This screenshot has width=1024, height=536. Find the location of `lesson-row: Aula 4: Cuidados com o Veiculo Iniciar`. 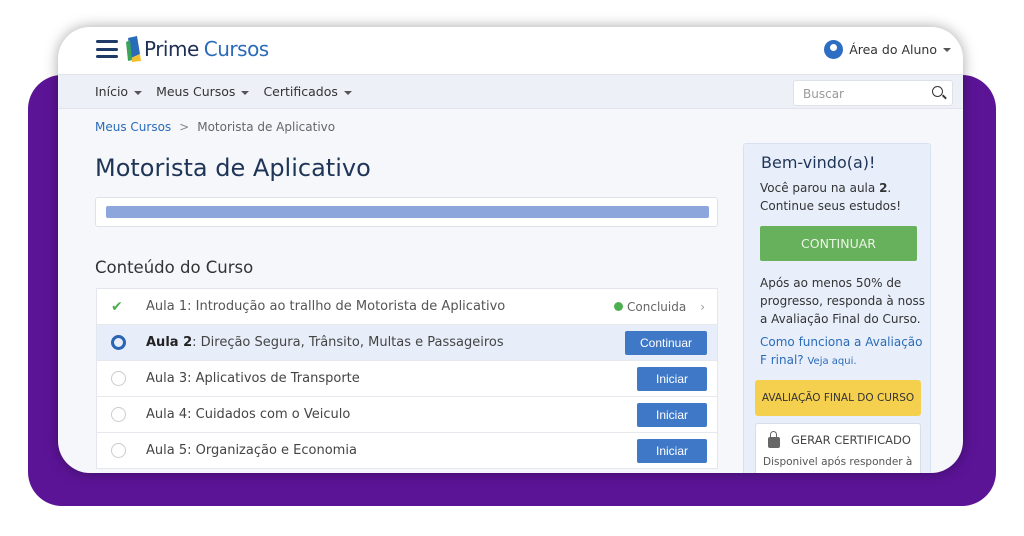

lesson-row: Aula 4: Cuidados com o Veiculo Iniciar is located at coordinates (407, 415).